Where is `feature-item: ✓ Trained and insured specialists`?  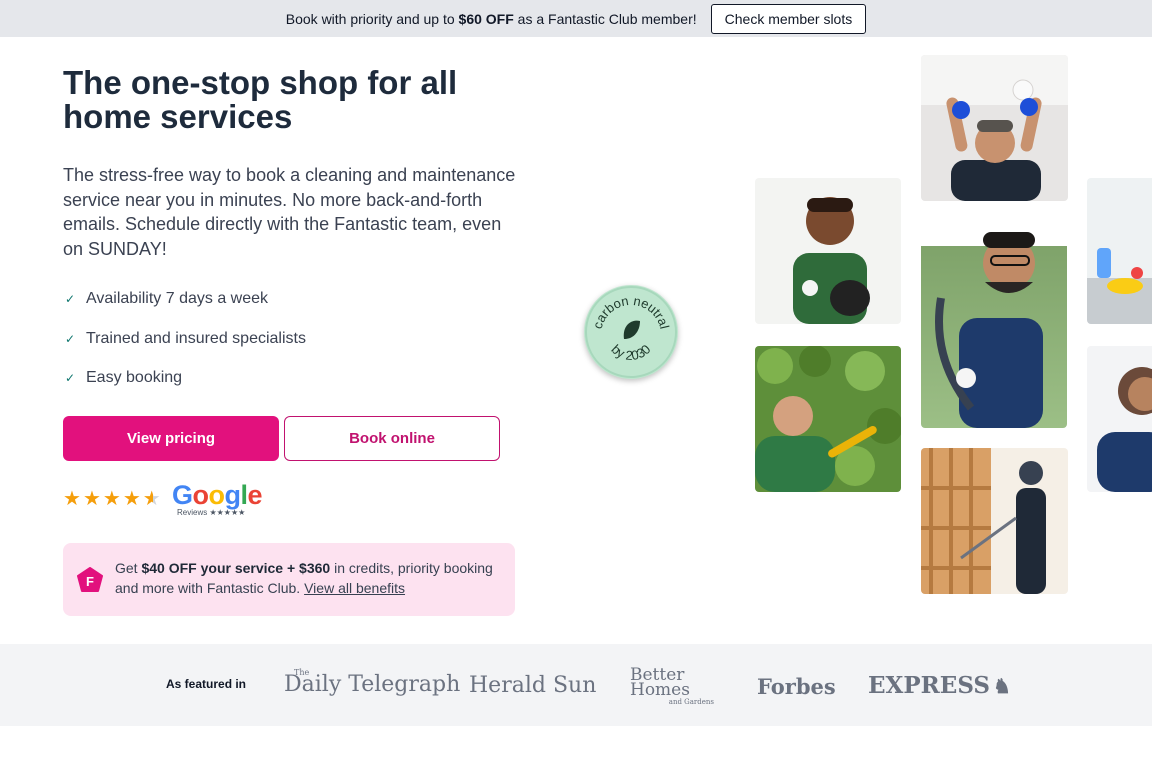 feature-item: ✓ Trained and insured specialists is located at coordinates (184, 339).